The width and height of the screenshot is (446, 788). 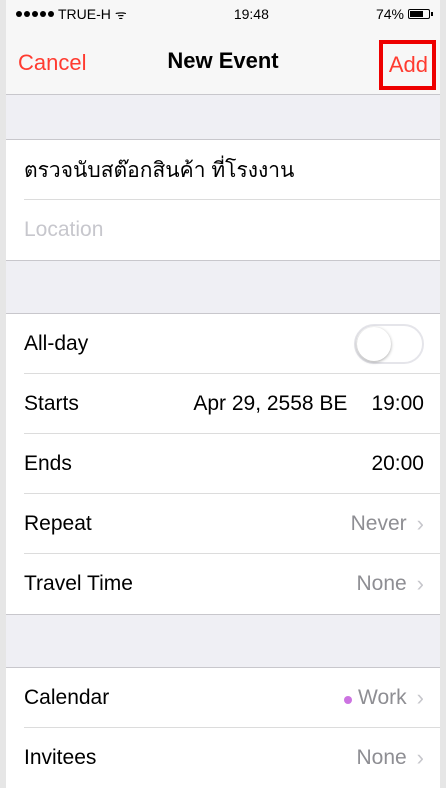 I want to click on status-time: 19:48, so click(x=251, y=14).